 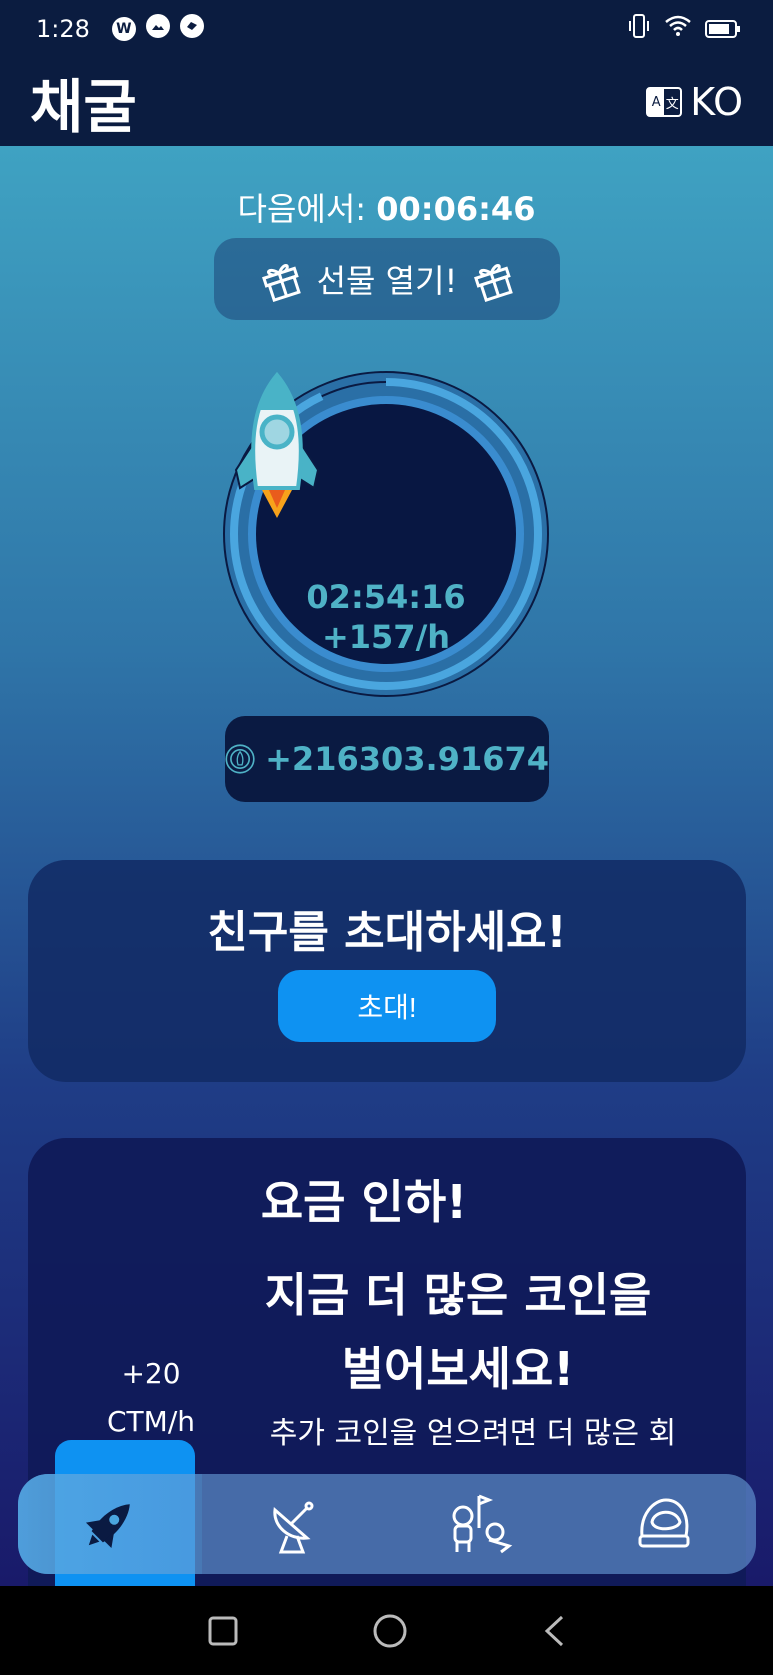 I want to click on app-notification-icon: W, so click(x=123, y=29).